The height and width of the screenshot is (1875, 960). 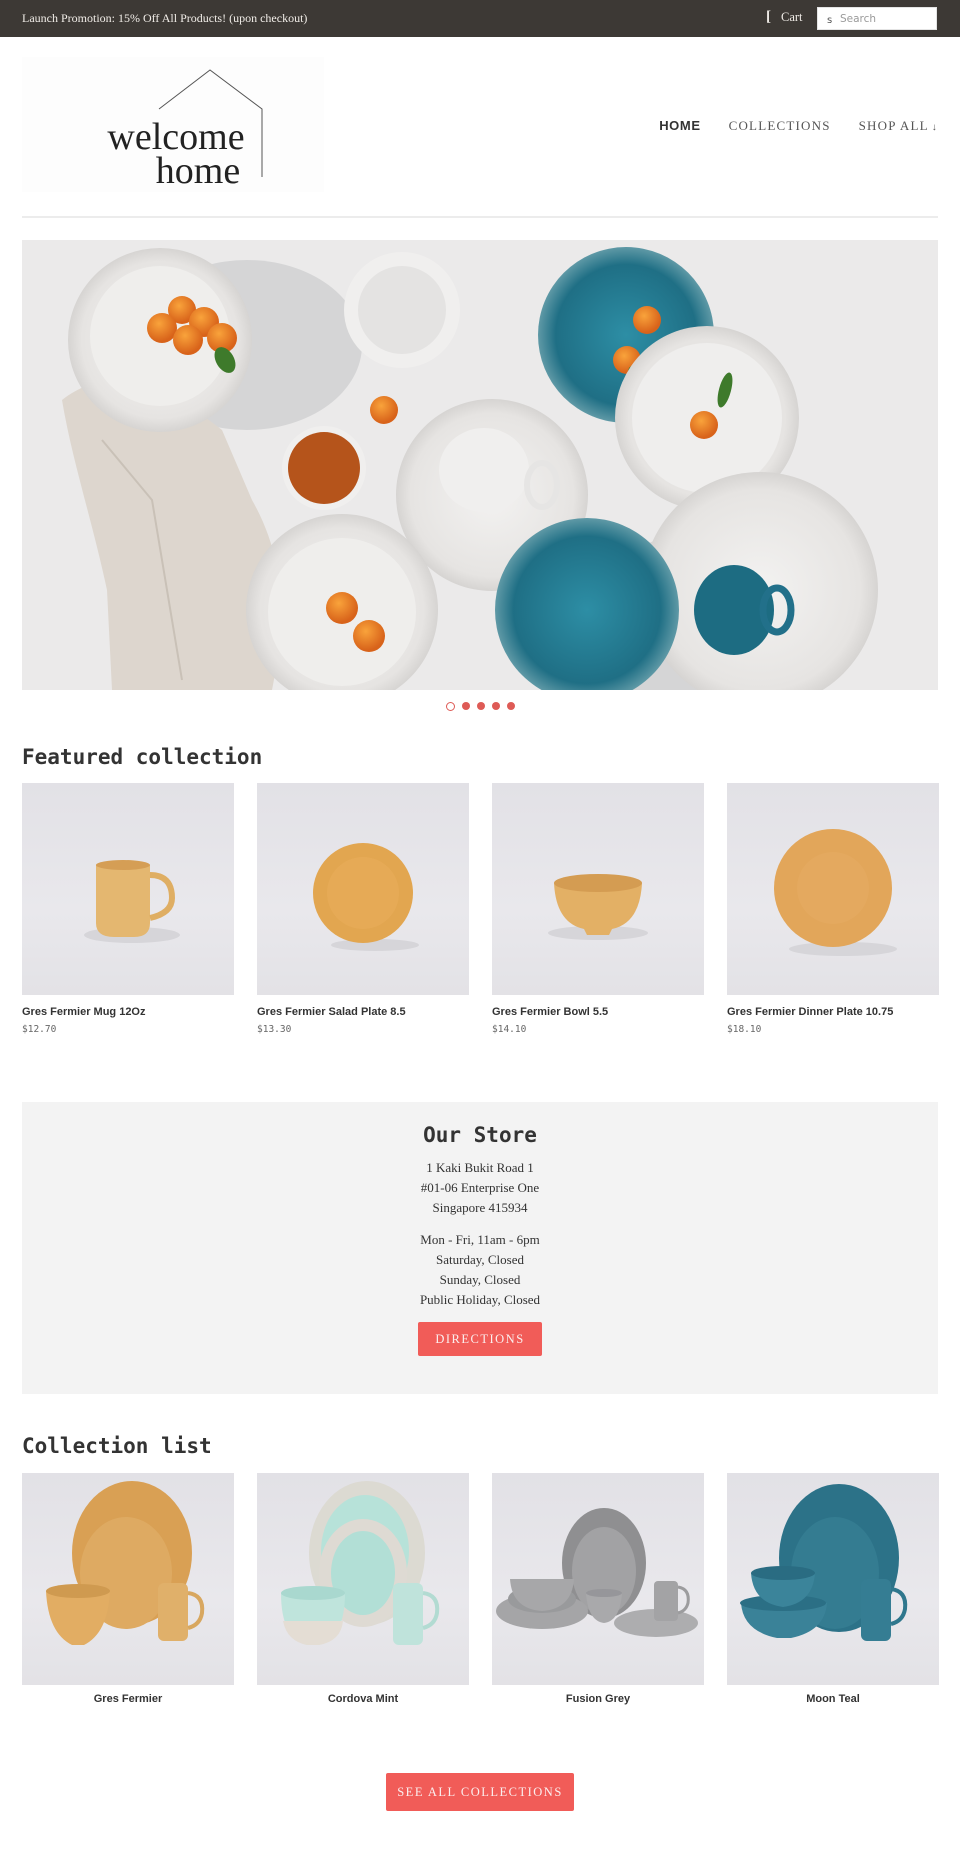 What do you see at coordinates (598, 889) in the screenshot?
I see `product-image-bowl` at bounding box center [598, 889].